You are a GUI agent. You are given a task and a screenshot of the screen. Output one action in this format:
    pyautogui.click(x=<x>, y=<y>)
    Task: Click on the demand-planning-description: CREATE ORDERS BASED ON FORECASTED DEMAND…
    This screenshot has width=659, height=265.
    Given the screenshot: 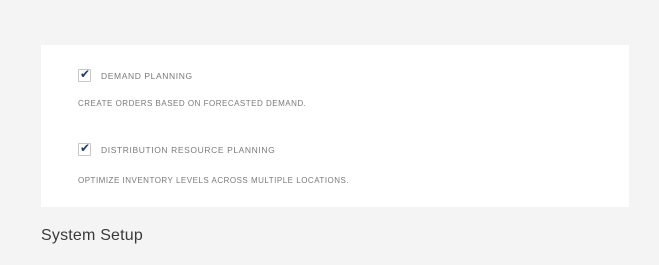 What is the action you would take?
    pyautogui.click(x=192, y=103)
    